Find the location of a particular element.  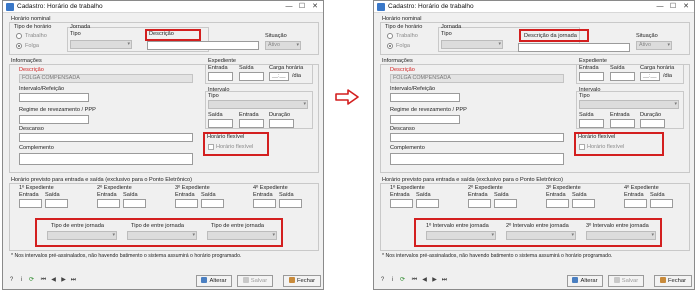

change-button-label: Alterar is located at coordinates (589, 281).